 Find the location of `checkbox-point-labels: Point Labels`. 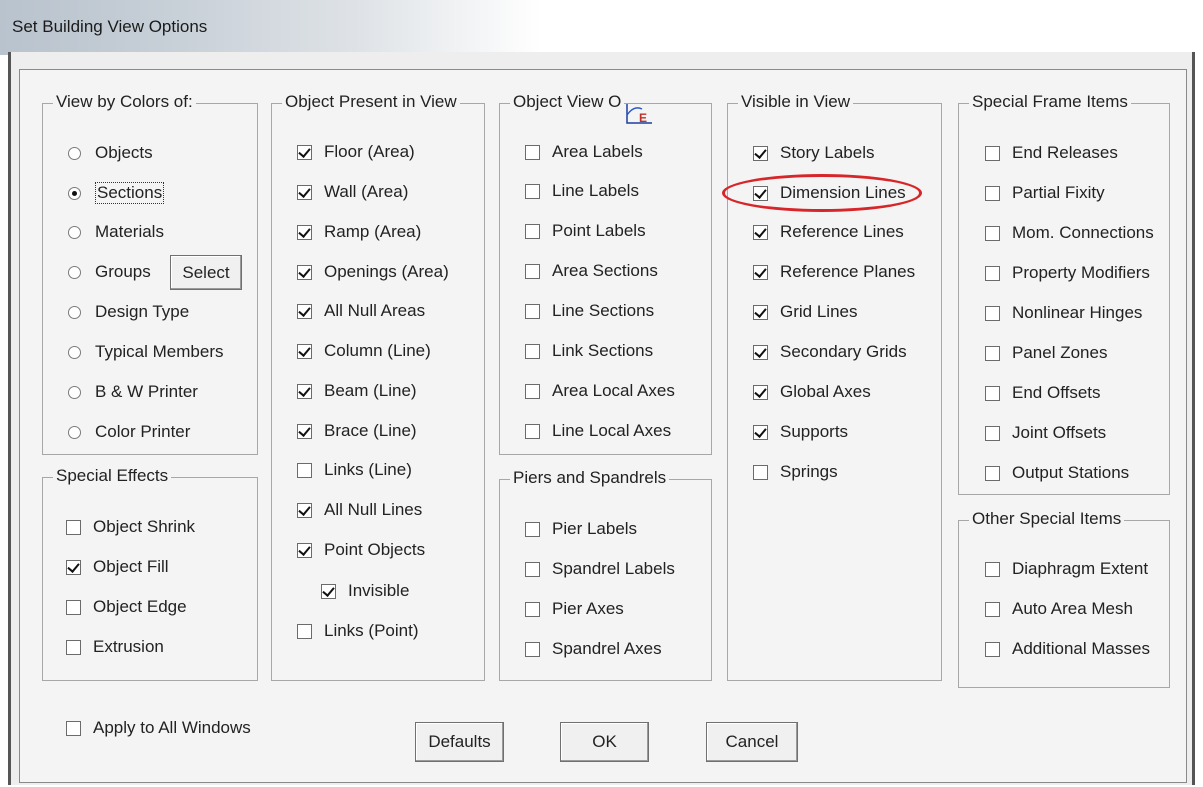

checkbox-point-labels: Point Labels is located at coordinates (585, 231).